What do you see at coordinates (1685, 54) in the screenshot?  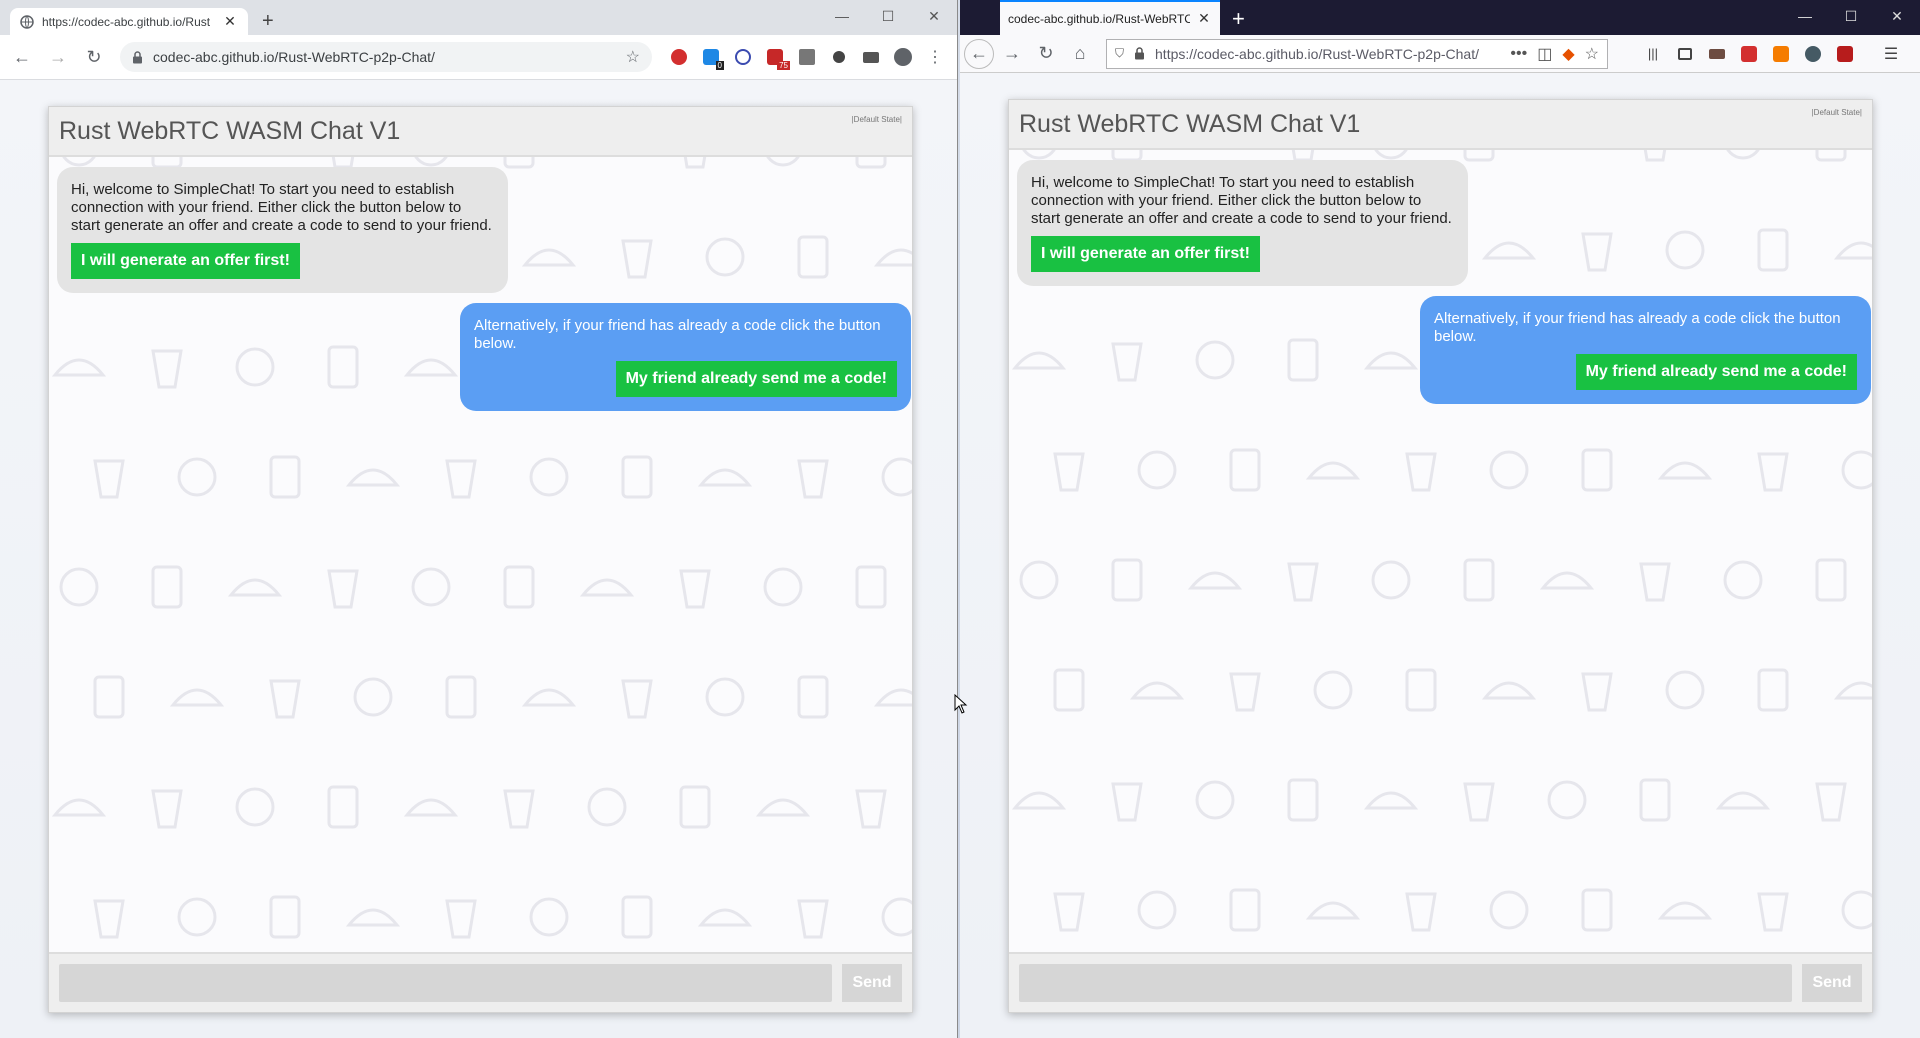 I see `sidebar-icon` at bounding box center [1685, 54].